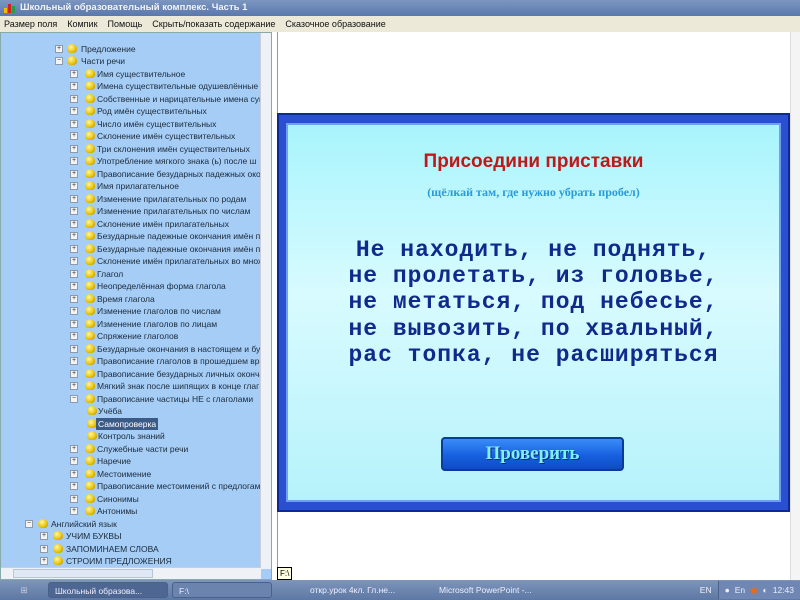 This screenshot has width=800, height=600. What do you see at coordinates (131, 561) in the screenshot?
I see `tree-item: + СТРОИМ ПРЕДЛОЖЕНИЯ` at bounding box center [131, 561].